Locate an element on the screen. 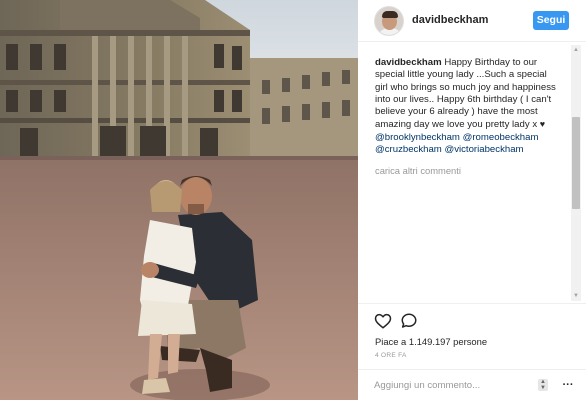 This screenshot has height=400, width=586. avatar-hair is located at coordinates (390, 14).